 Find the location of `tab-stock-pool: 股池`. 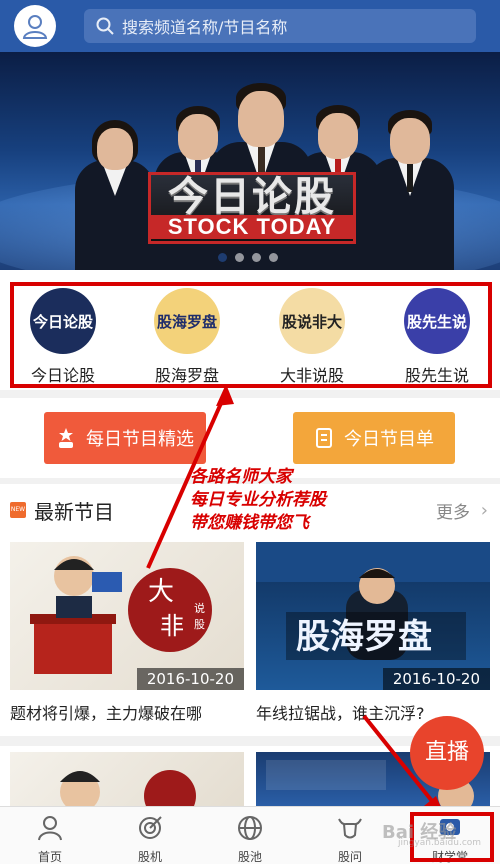

tab-stock-pool: 股池 is located at coordinates (250, 835).